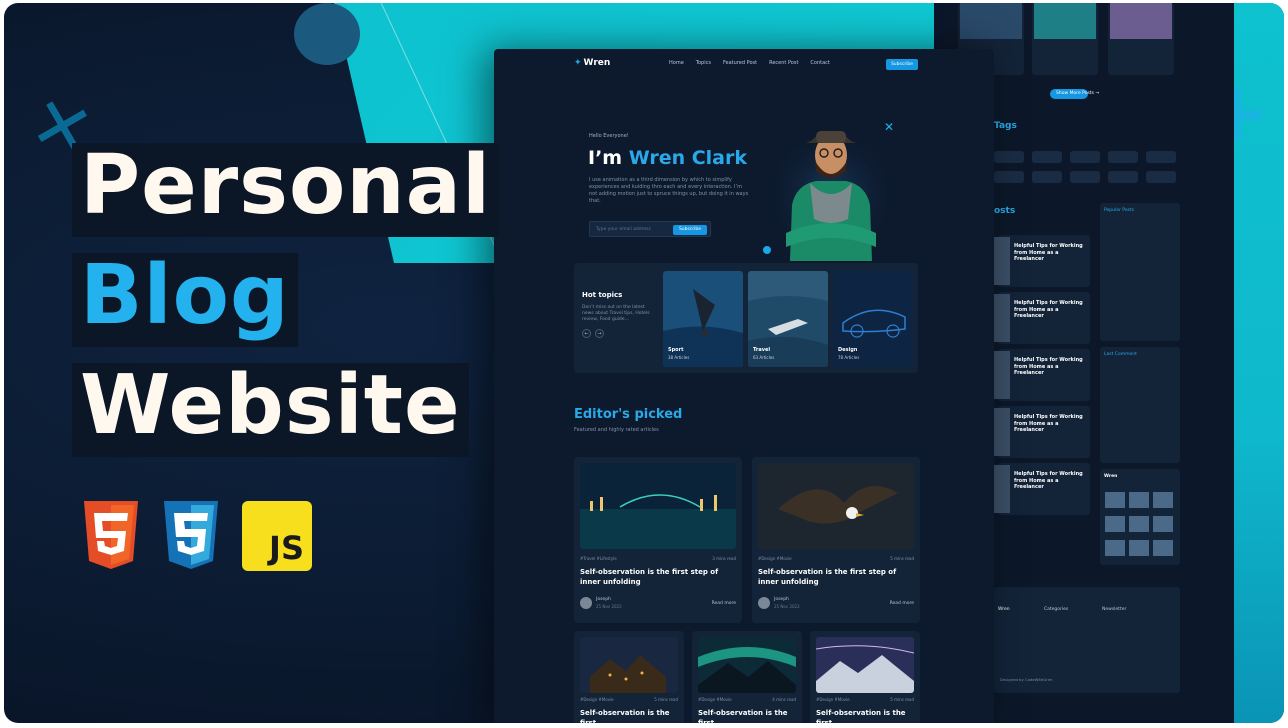  Describe the element at coordinates (865, 665) in the screenshot. I see `post-image-mountains` at that location.